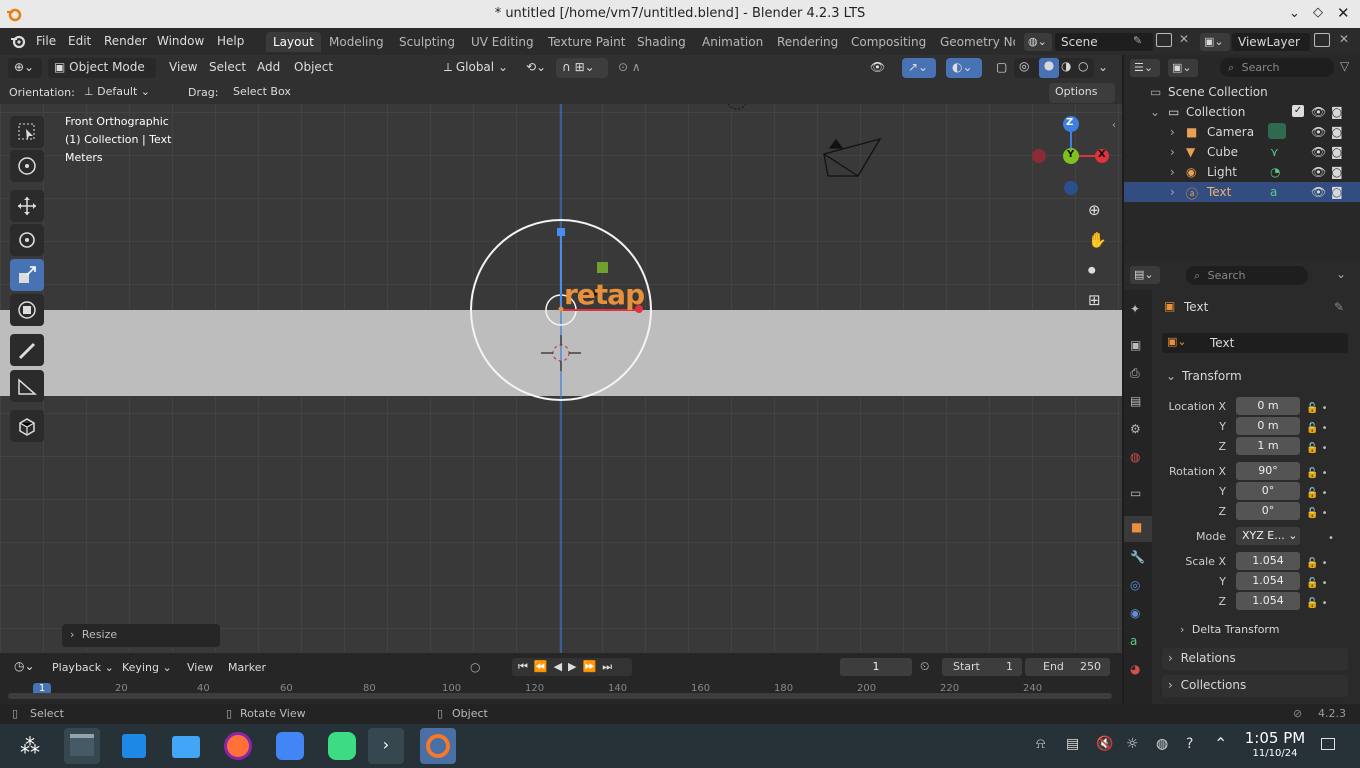 This screenshot has height=768, width=1360. Describe the element at coordinates (1322, 40) in the screenshot. I see `new-view-layer-icon` at that location.